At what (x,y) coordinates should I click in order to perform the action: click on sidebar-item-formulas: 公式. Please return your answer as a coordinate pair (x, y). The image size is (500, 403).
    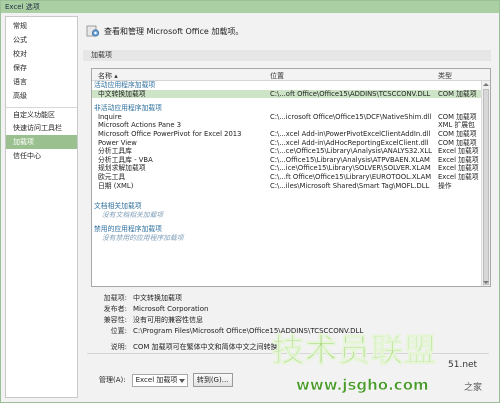
    Looking at the image, I should click on (41, 40).